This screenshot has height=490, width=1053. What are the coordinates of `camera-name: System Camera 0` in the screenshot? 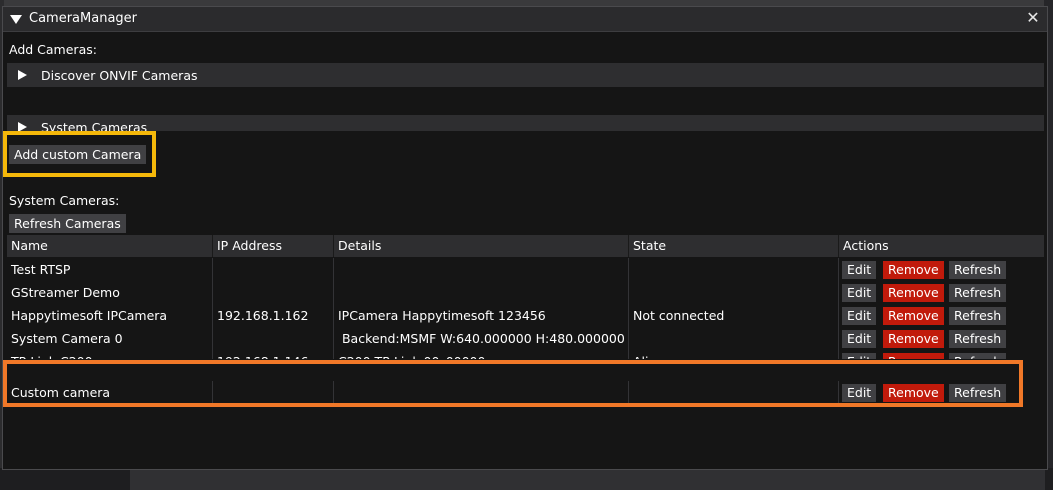 It's located at (110, 338).